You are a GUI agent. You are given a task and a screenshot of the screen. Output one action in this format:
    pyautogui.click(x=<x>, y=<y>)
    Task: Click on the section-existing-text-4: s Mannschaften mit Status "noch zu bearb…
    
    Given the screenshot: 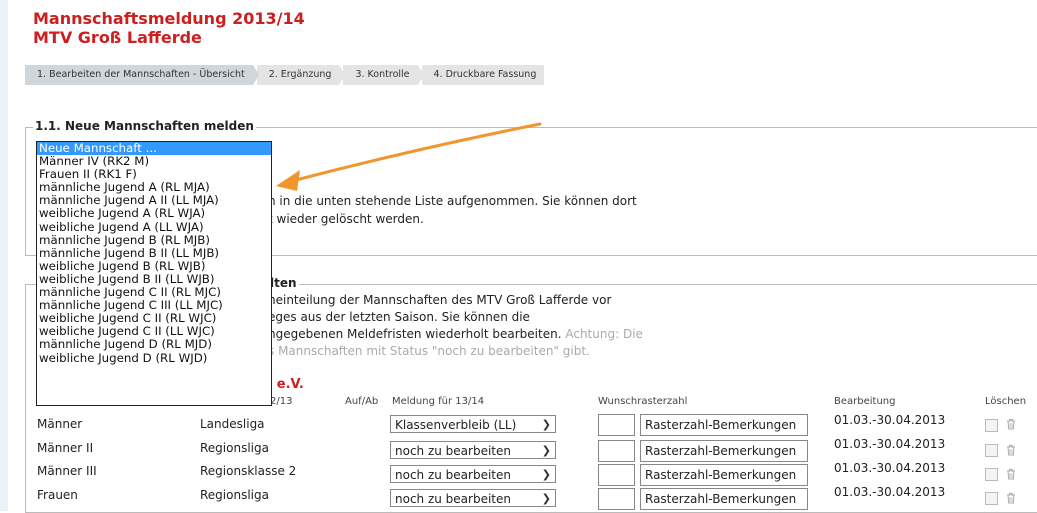 What is the action you would take?
    pyautogui.click(x=429, y=351)
    